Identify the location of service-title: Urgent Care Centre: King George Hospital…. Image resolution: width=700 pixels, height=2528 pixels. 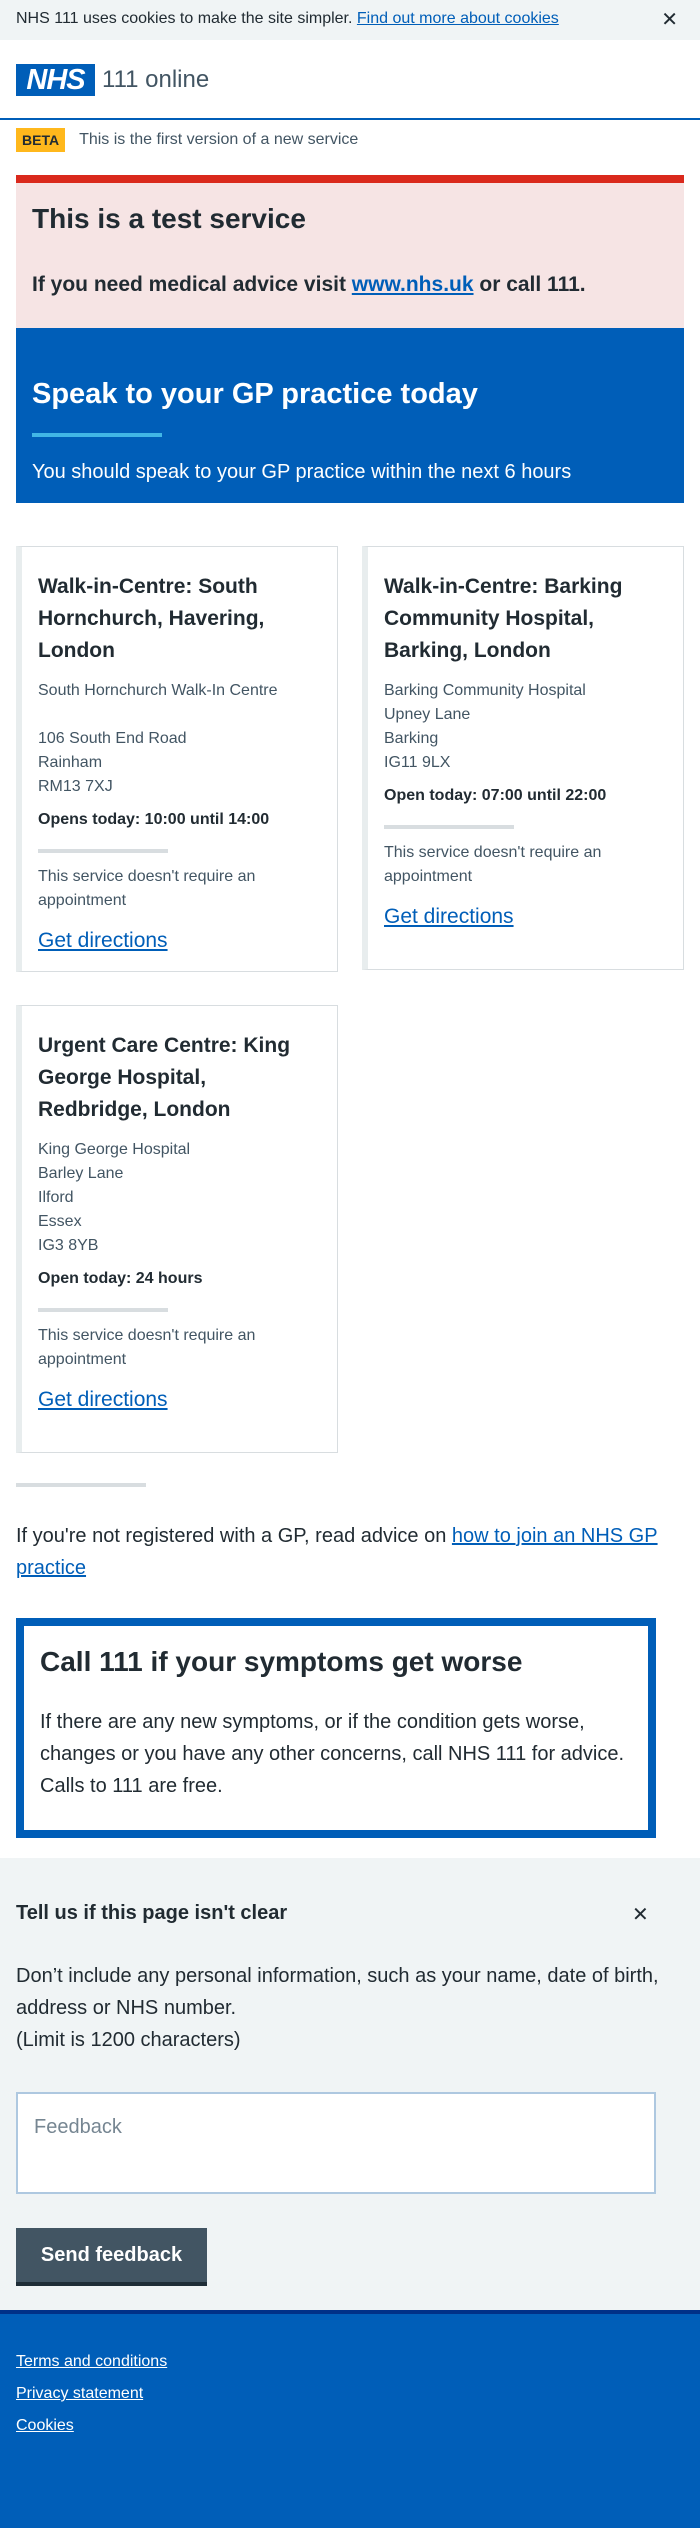
(164, 1077).